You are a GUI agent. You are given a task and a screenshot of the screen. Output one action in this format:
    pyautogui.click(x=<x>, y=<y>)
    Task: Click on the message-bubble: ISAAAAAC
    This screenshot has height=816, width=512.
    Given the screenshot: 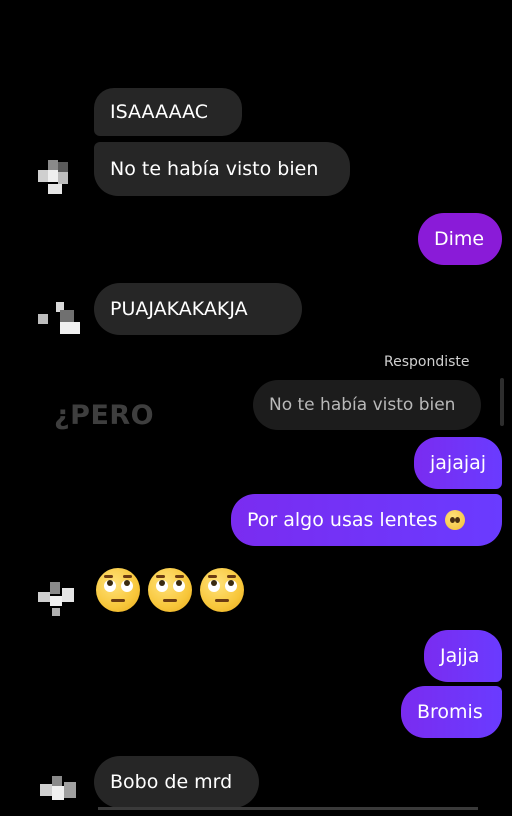 What is the action you would take?
    pyautogui.click(x=168, y=112)
    